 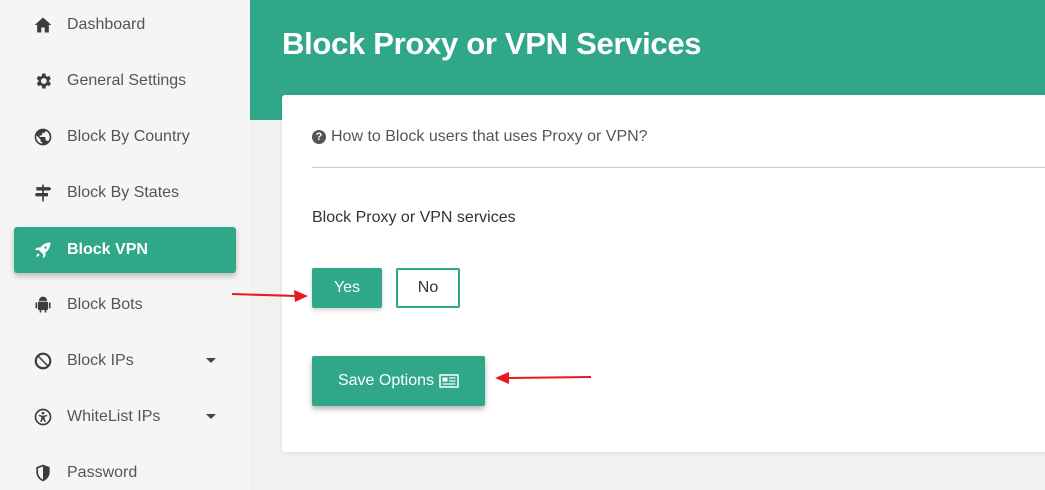 I want to click on sidebar-item-general-settings: General Settings, so click(x=125, y=81).